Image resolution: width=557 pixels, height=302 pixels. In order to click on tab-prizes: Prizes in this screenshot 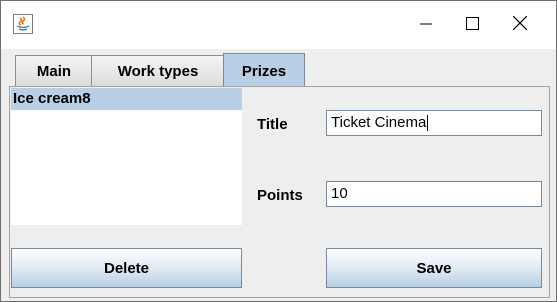, I will do `click(264, 70)`.